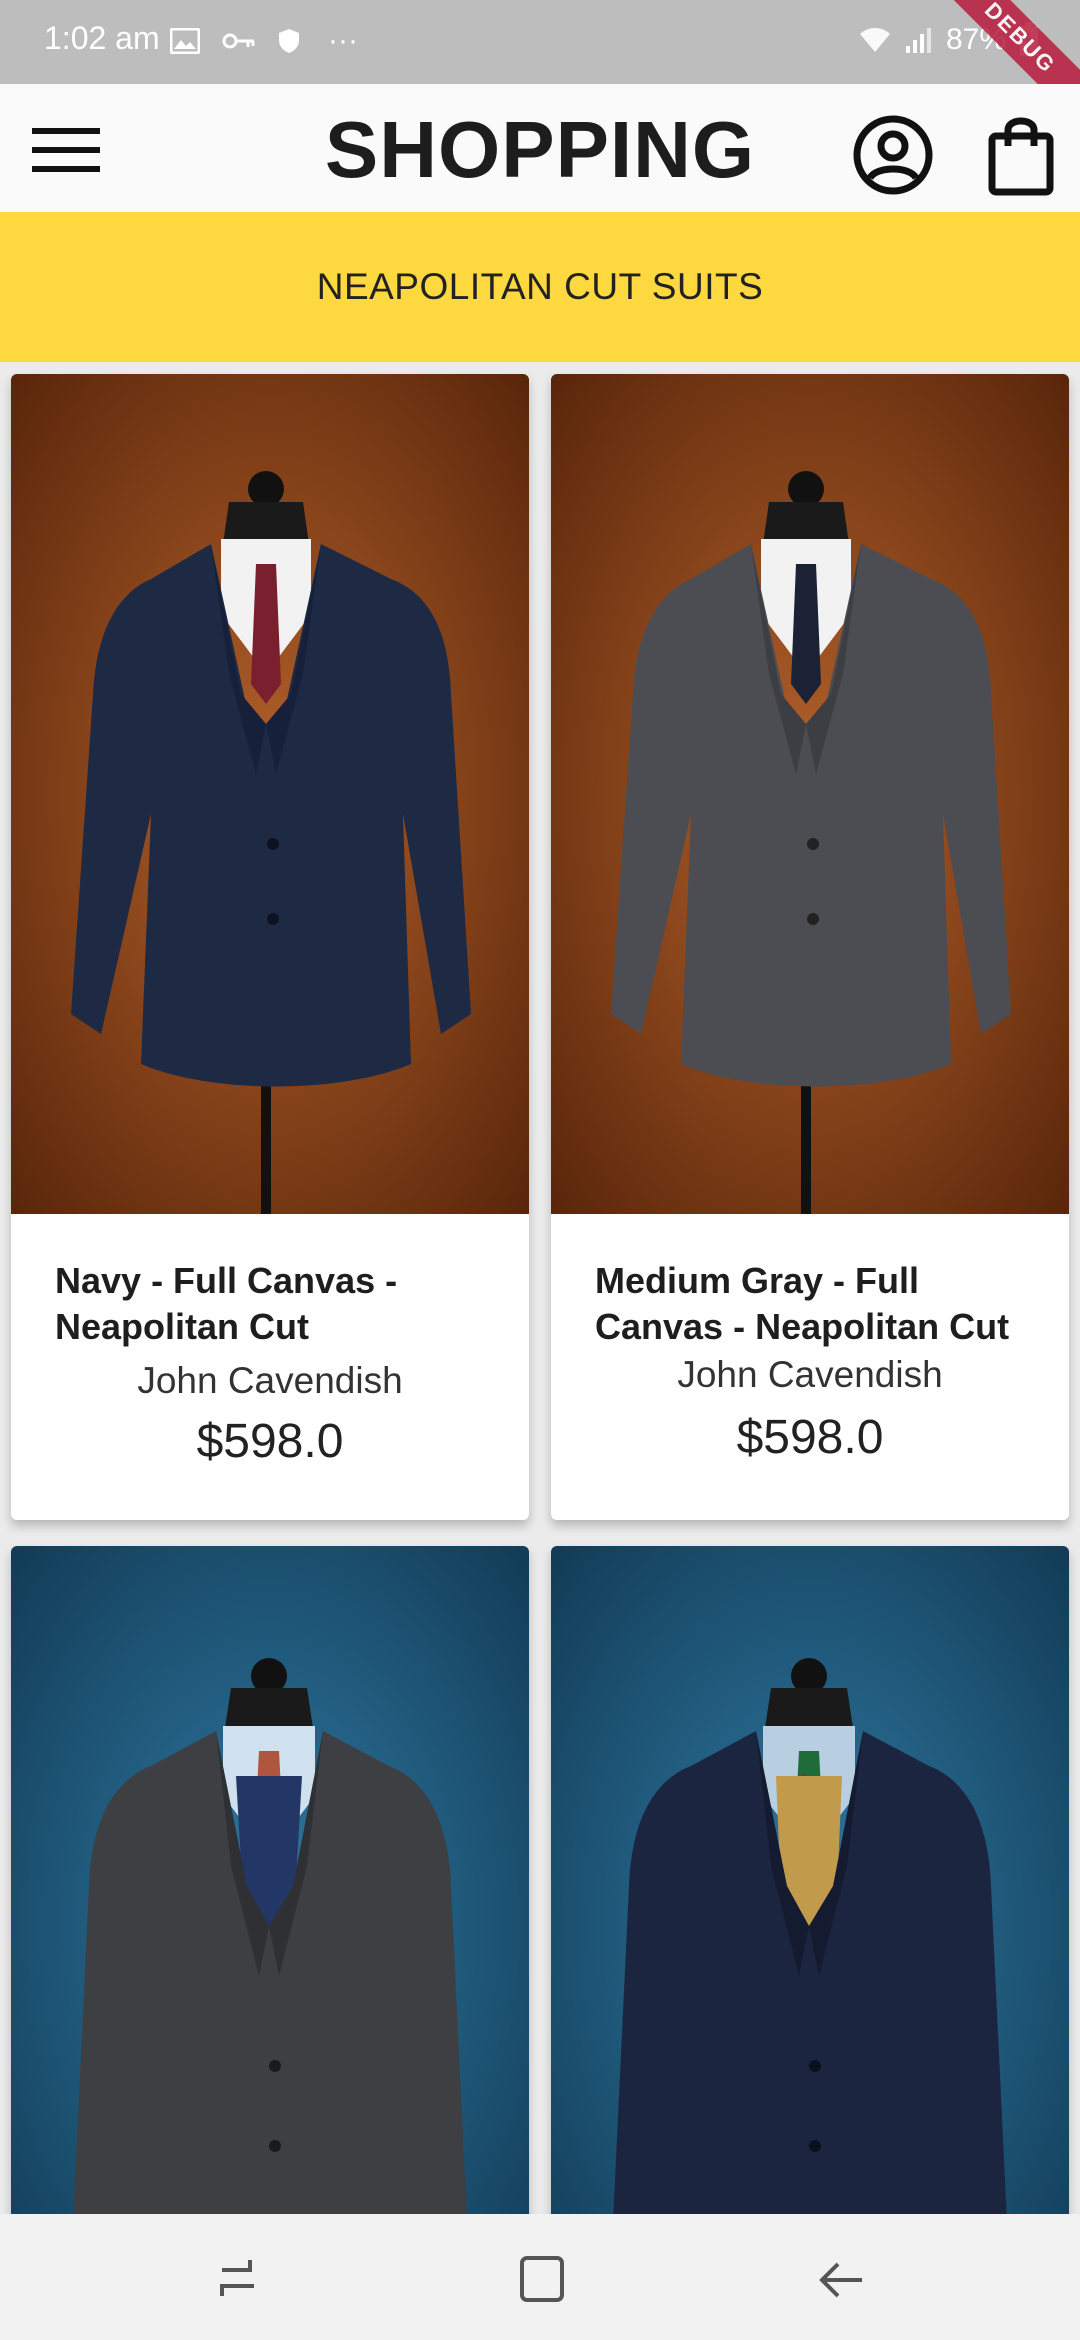 The width and height of the screenshot is (1080, 2340). I want to click on account-circle-icon, so click(893, 155).